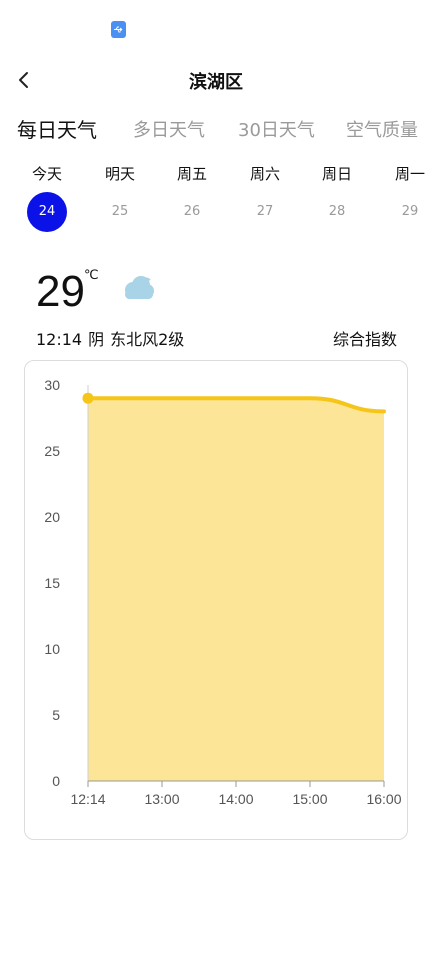 The width and height of the screenshot is (432, 960). I want to click on x-tick-label: 14:00, so click(235, 799).